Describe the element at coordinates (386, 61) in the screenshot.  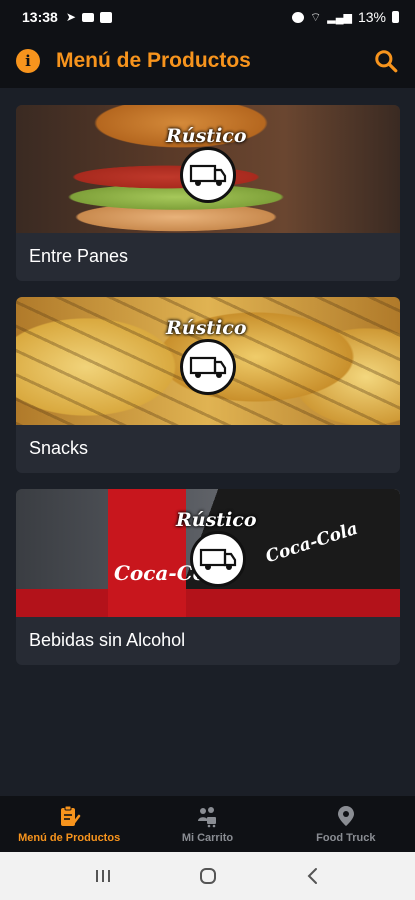
I see `search-icon` at that location.